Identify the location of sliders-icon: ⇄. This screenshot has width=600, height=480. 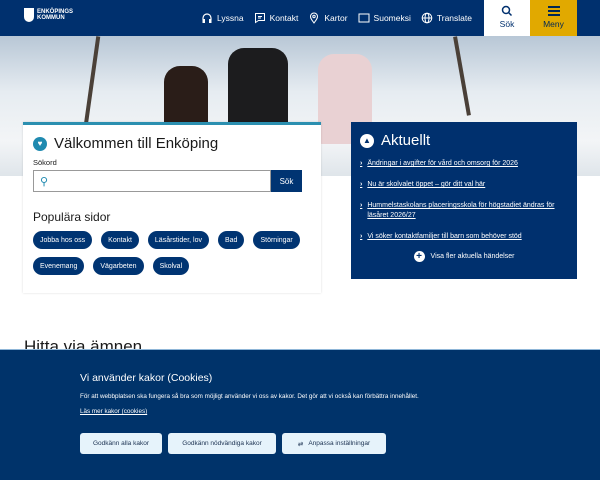
(300, 444).